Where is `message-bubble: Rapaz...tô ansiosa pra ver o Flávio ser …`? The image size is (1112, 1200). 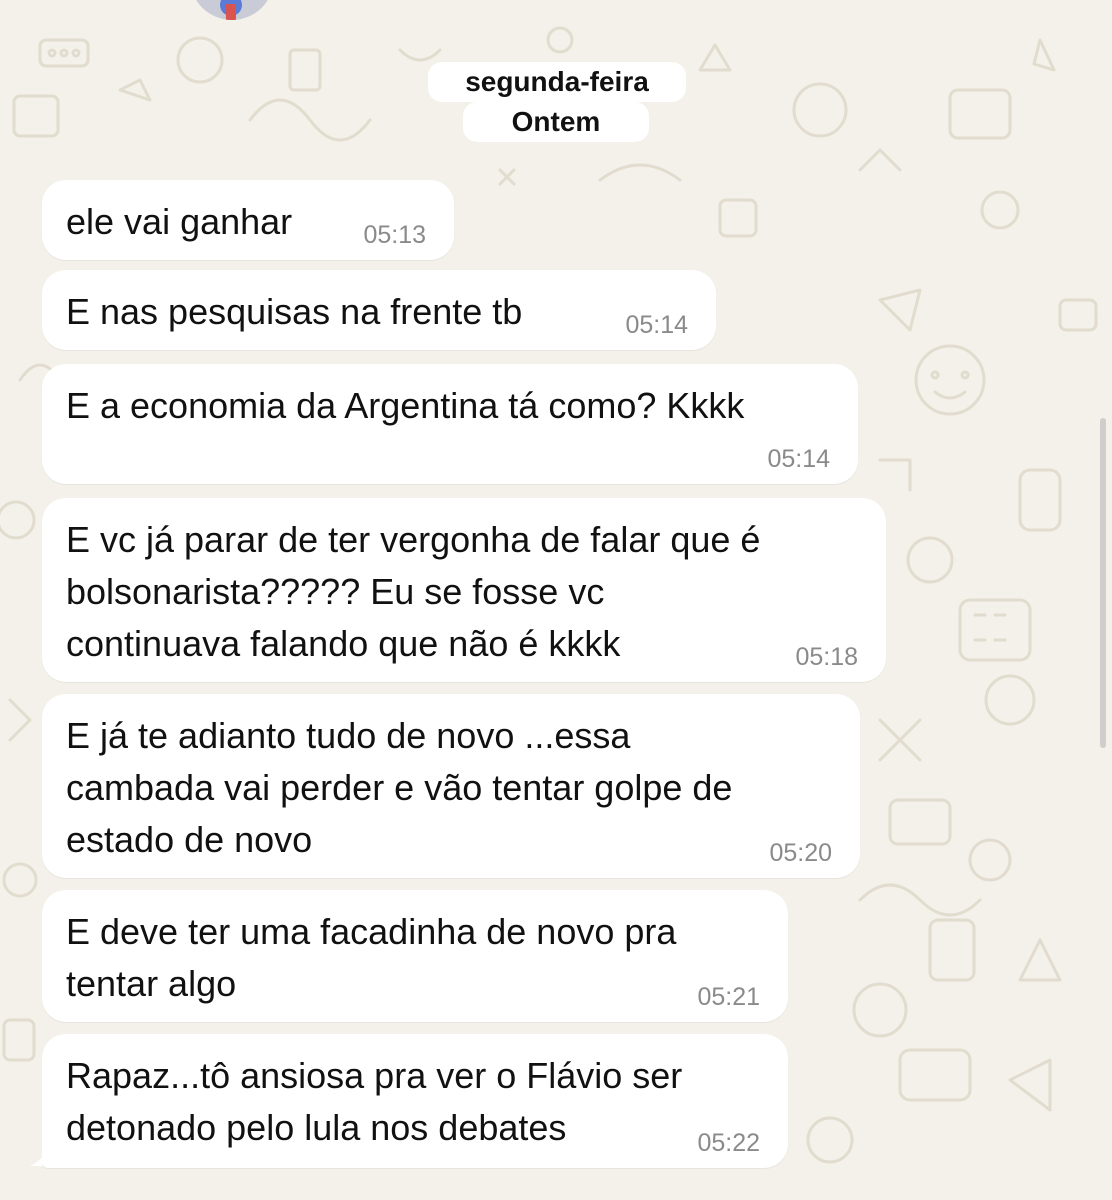 message-bubble: Rapaz...tô ansiosa pra ver o Flávio ser … is located at coordinates (415, 1101).